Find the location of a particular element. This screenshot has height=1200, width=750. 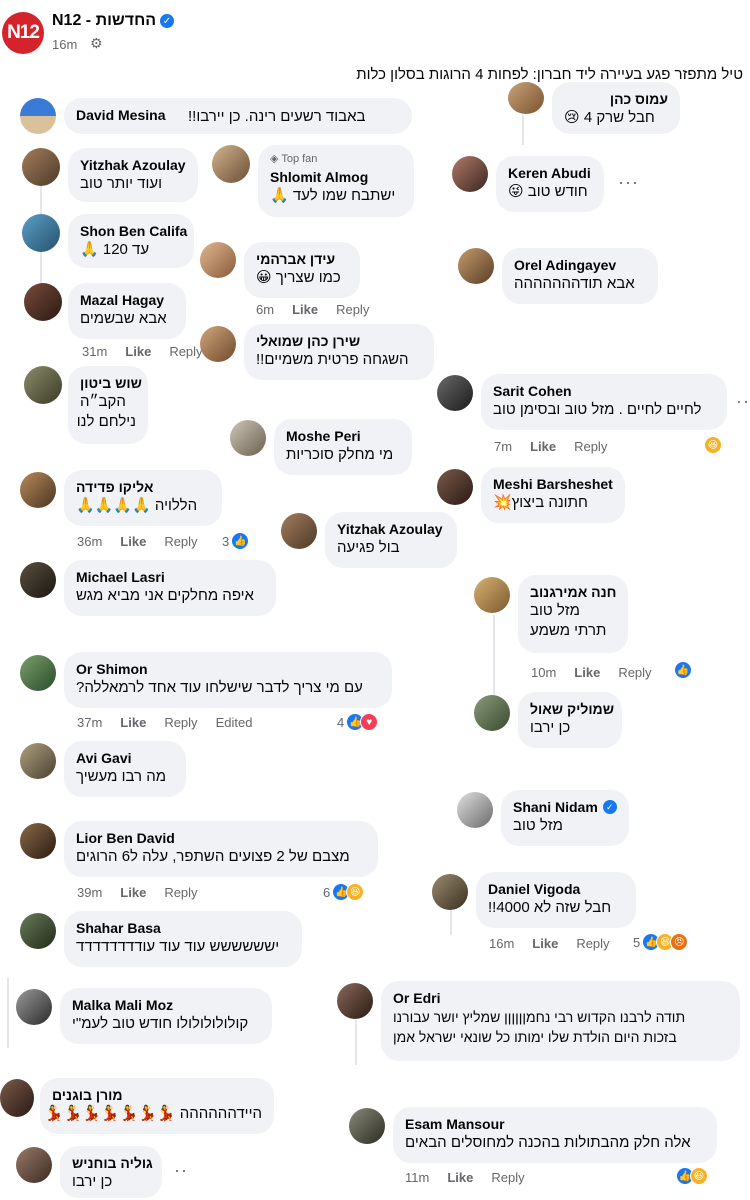

comment-author-name: Shani Nidam is located at coordinates (555, 807).